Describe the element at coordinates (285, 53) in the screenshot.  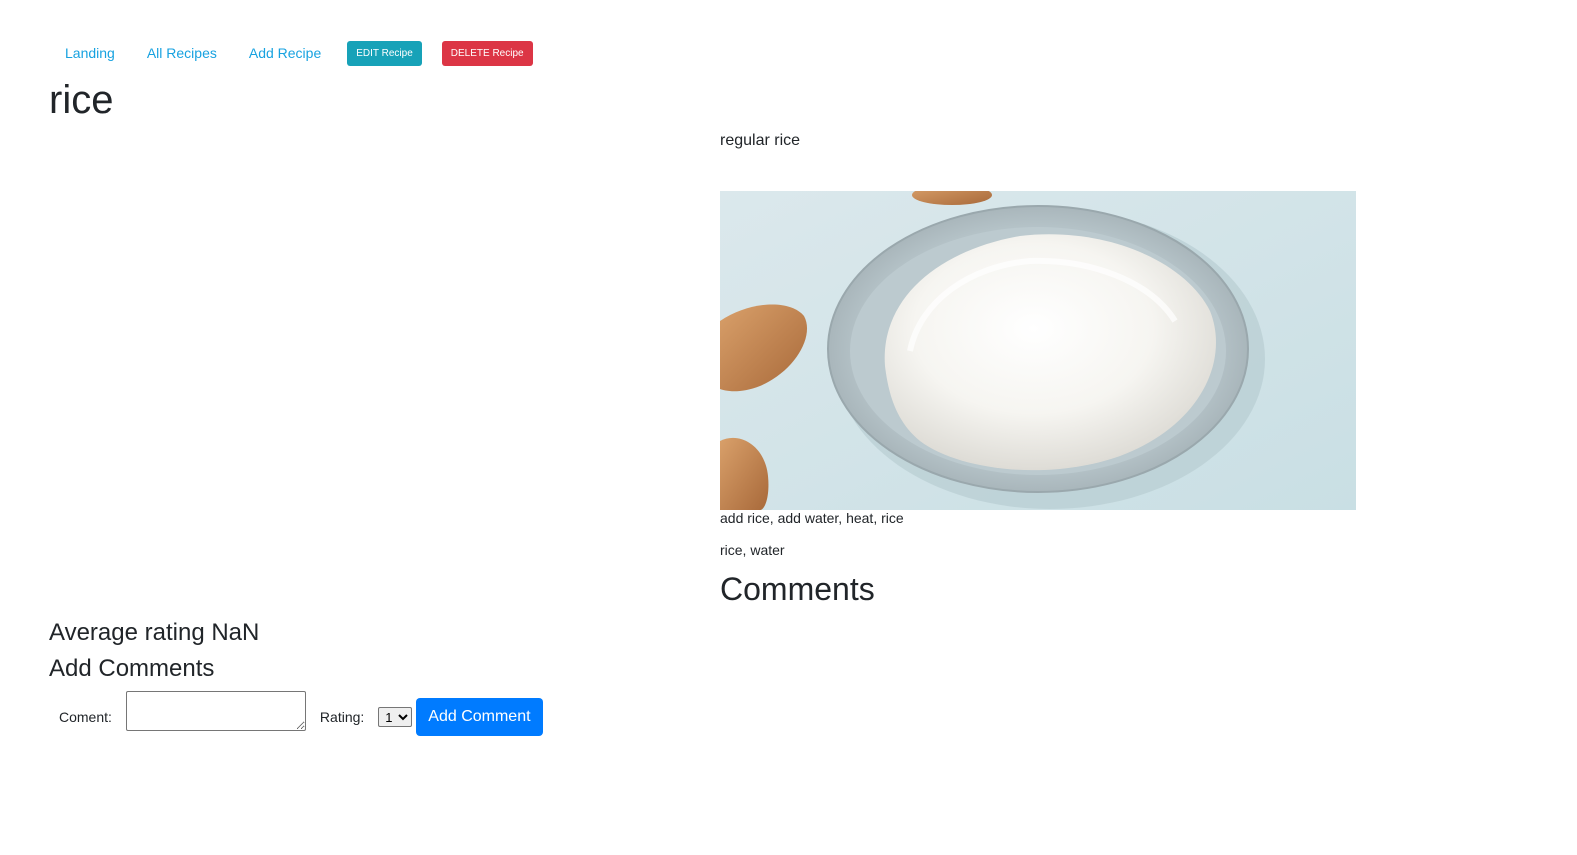
I see `nav-link-add-recipe: Add Recipe` at that location.